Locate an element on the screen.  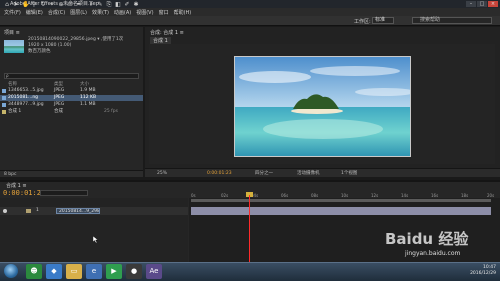
system-clock: 10:47 2016/12/29 is located at coordinates (483, 271).